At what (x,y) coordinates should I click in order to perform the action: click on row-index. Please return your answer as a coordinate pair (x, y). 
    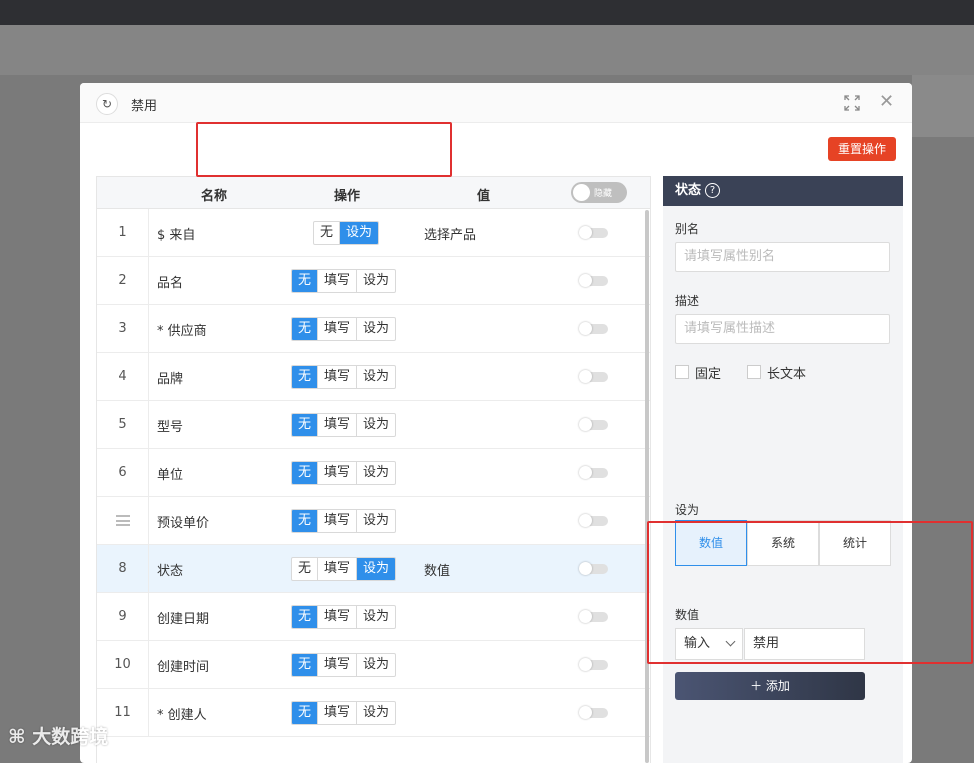
    Looking at the image, I should click on (123, 520).